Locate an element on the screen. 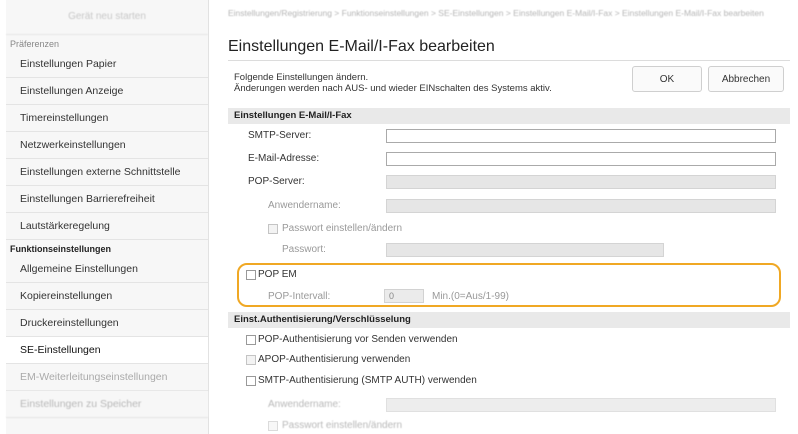  pop-em-checkbox is located at coordinates (251, 275).